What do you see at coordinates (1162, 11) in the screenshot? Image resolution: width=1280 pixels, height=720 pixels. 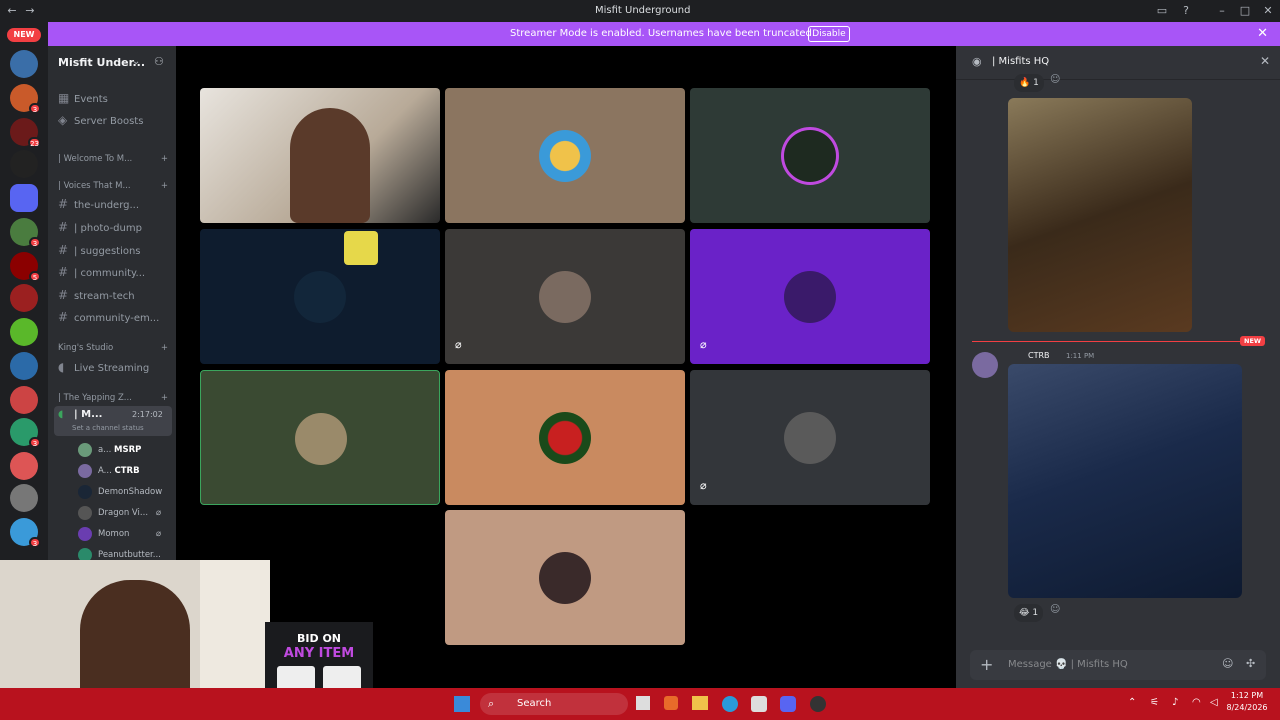 I see `inbox-icon: ▭` at bounding box center [1162, 11].